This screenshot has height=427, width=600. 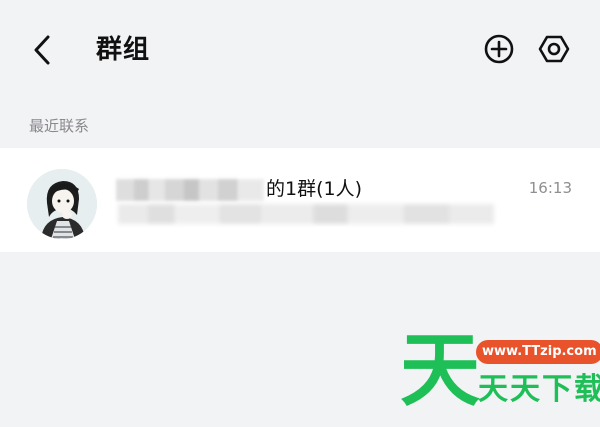 What do you see at coordinates (314, 189) in the screenshot?
I see `group-name-suffix: 的1群(1人)` at bounding box center [314, 189].